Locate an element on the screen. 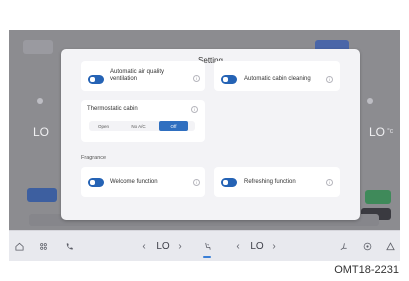  thermostatic-option-open: Open is located at coordinates (103, 126).